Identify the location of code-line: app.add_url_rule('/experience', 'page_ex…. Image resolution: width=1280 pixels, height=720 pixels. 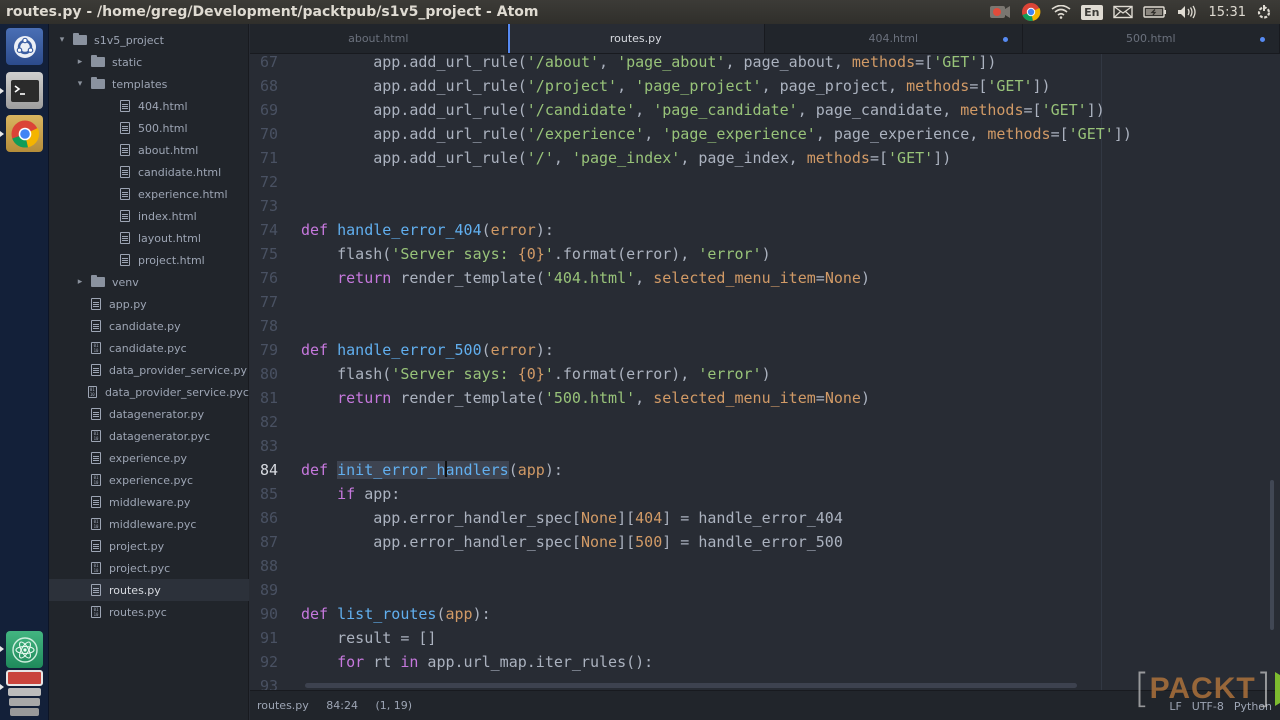
(716, 134).